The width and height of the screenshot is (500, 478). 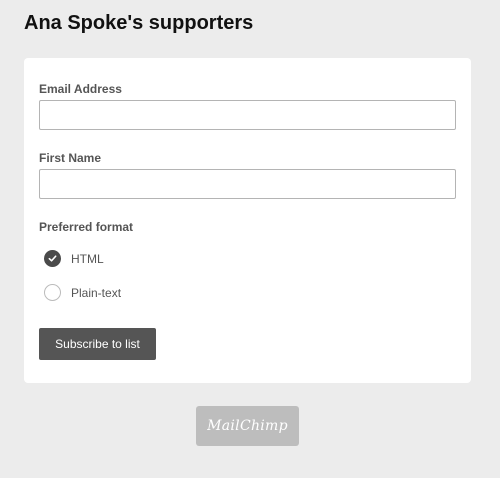 What do you see at coordinates (96, 292) in the screenshot?
I see `format-option-label: Plain-text` at bounding box center [96, 292].